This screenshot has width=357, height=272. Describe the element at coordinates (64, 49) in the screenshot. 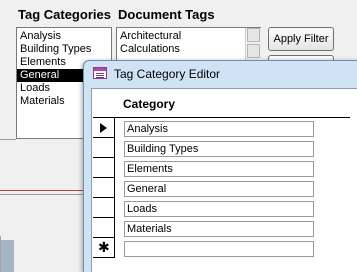

I see `list-item: Building Types` at that location.